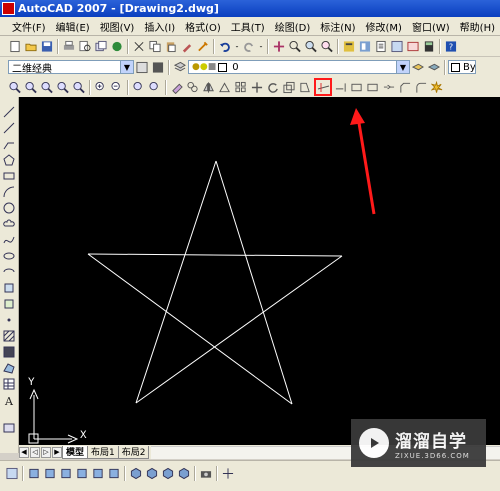 The width and height of the screenshot is (500, 491). Describe the element at coordinates (397, 46) in the screenshot. I see `sheetset-icon` at that location.